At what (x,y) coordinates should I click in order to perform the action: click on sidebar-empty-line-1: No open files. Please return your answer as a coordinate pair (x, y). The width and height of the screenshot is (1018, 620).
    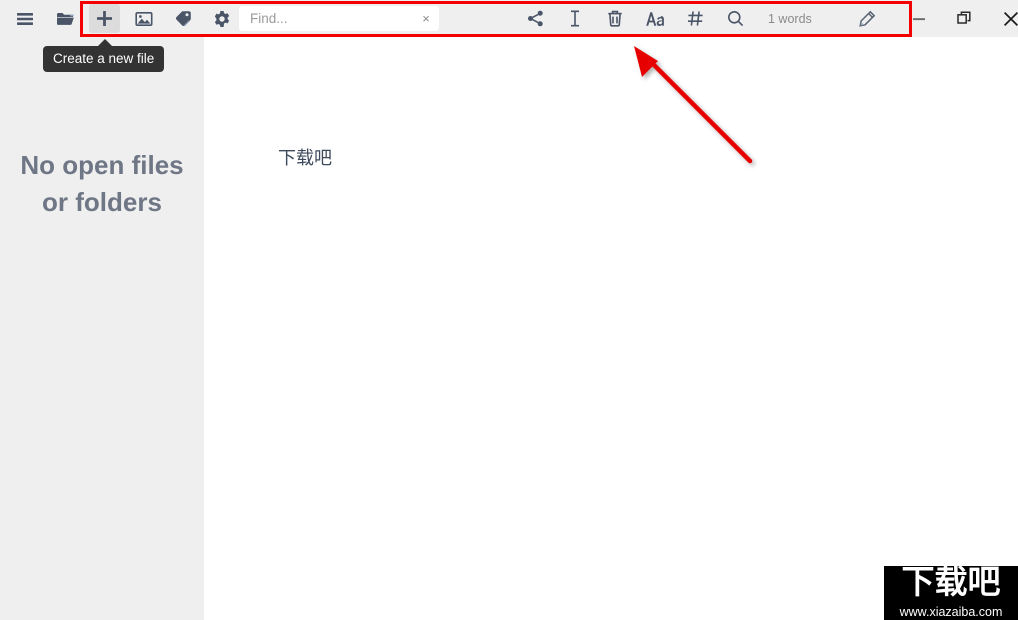
    Looking at the image, I should click on (102, 165).